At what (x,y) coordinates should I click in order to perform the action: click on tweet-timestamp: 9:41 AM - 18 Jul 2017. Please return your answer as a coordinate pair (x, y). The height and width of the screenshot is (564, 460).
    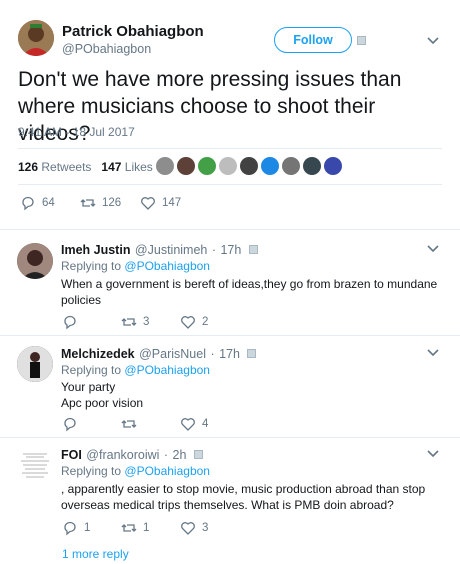
    Looking at the image, I should click on (76, 132).